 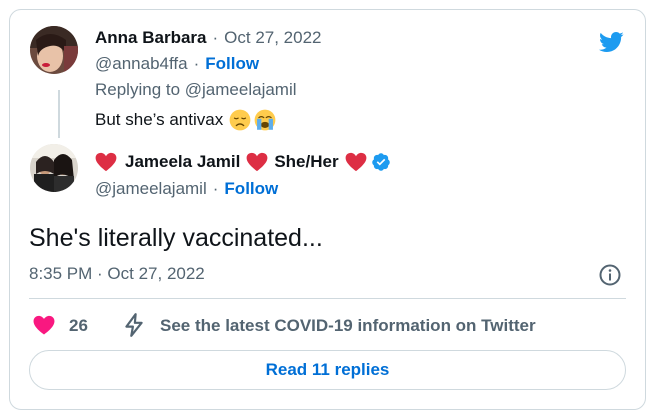 What do you see at coordinates (54, 50) in the screenshot?
I see `avatar-anna-barbara` at bounding box center [54, 50].